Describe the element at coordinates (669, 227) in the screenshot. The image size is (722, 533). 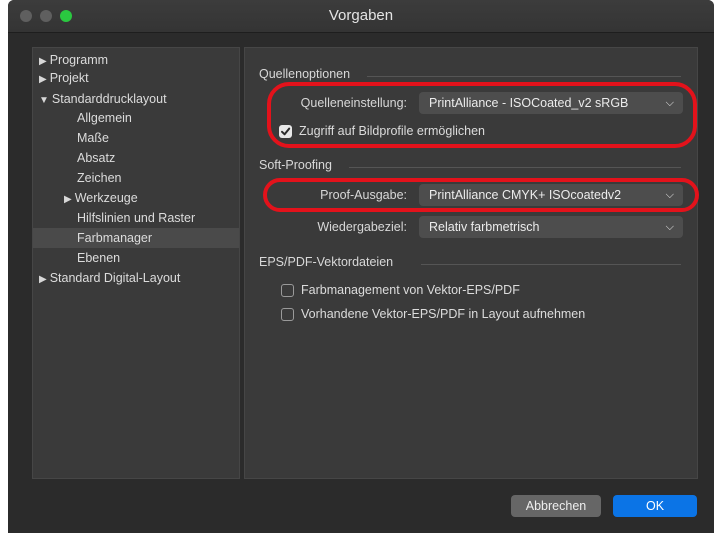
I see `chevron-down-icon: ⌵` at that location.